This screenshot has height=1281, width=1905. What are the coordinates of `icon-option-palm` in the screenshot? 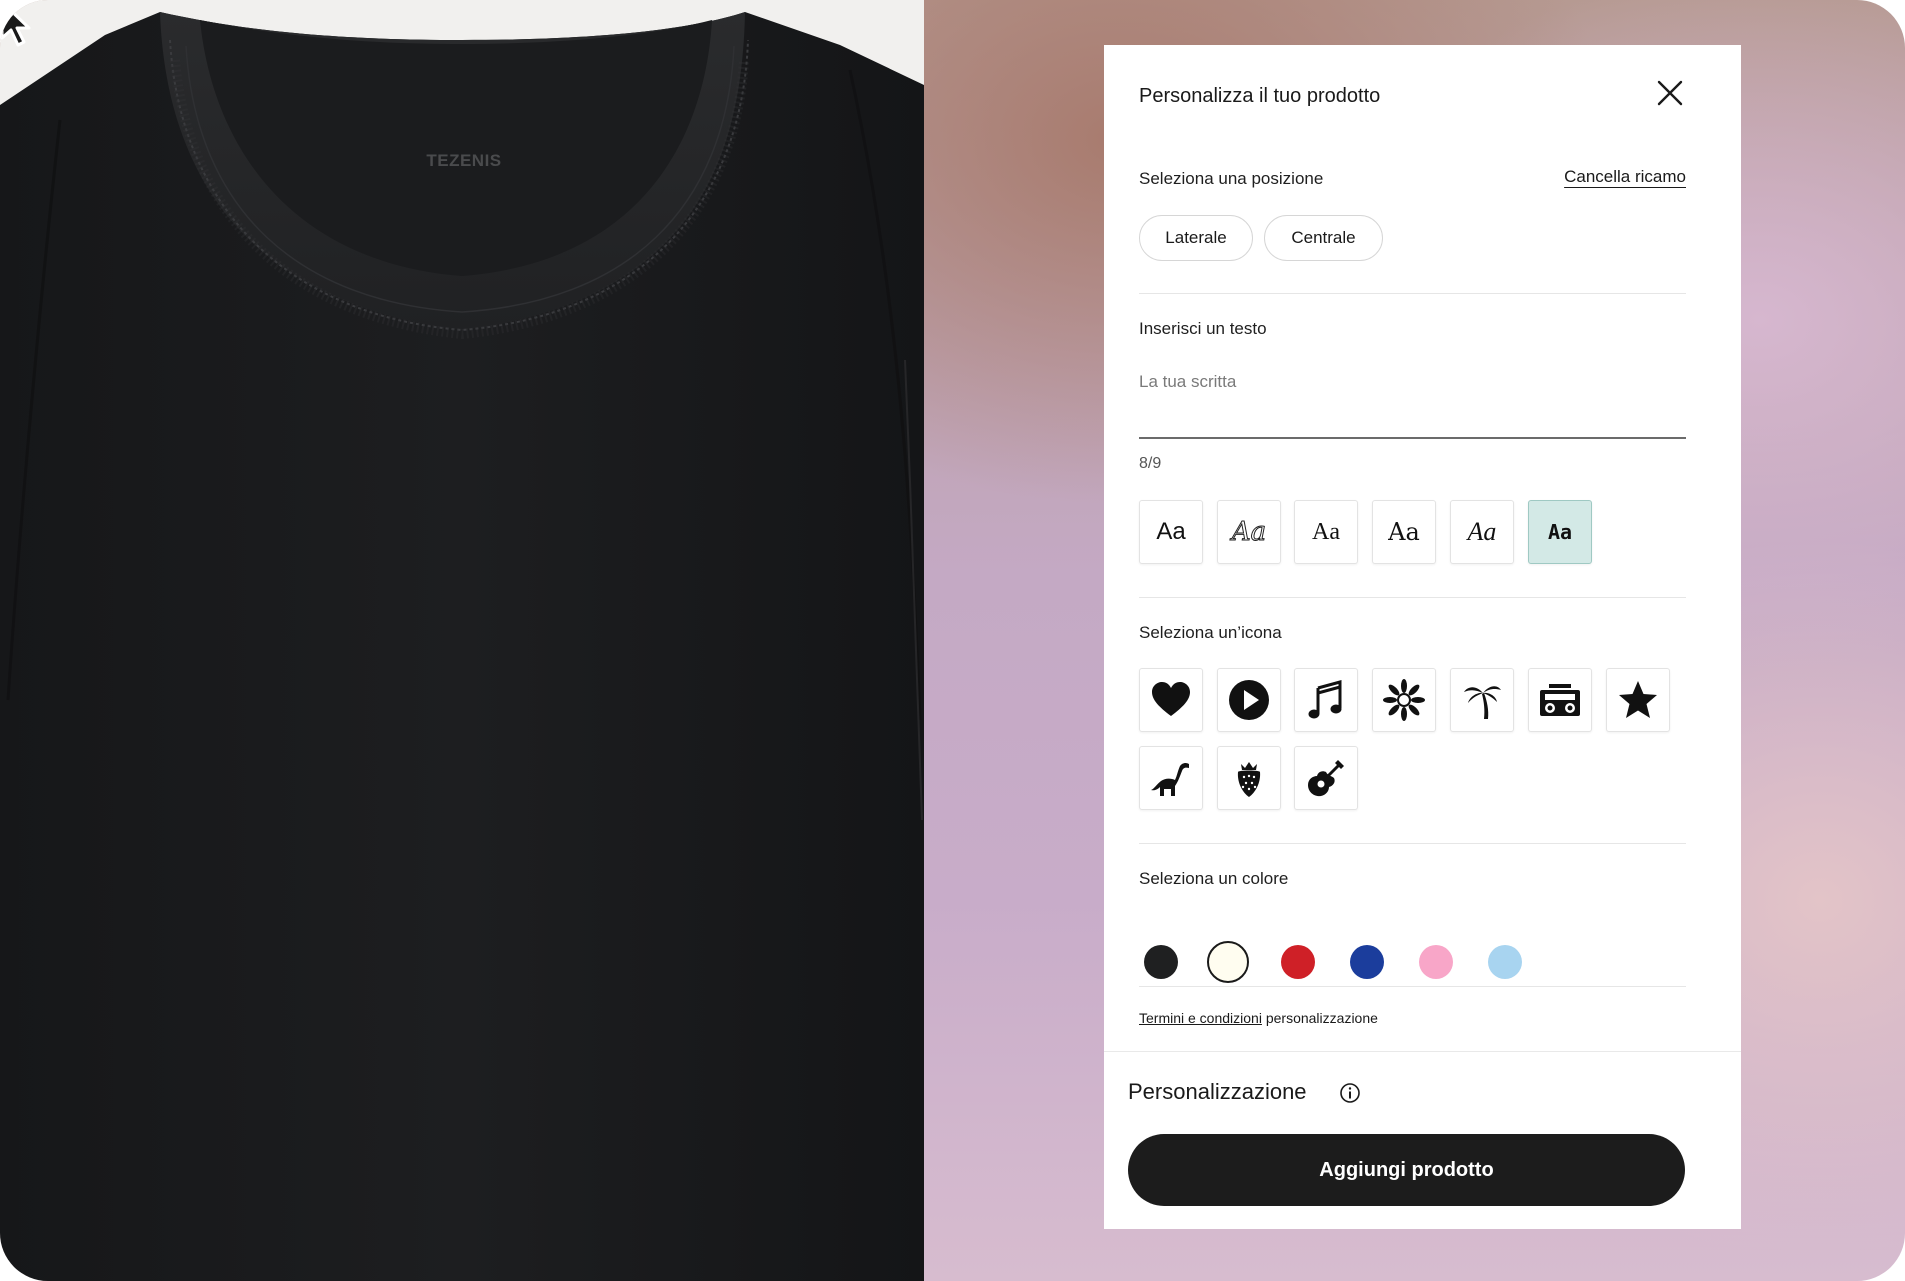 It's located at (1482, 700).